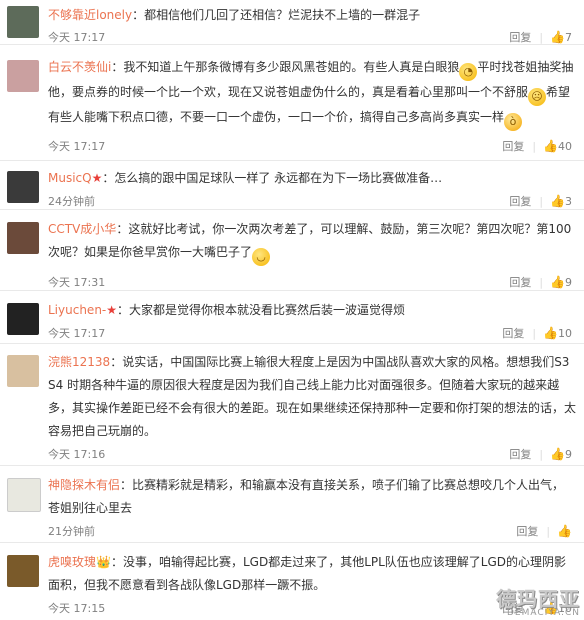  Describe the element at coordinates (537, 146) in the screenshot. I see `comment-actions: 回复 | 👍40` at that location.